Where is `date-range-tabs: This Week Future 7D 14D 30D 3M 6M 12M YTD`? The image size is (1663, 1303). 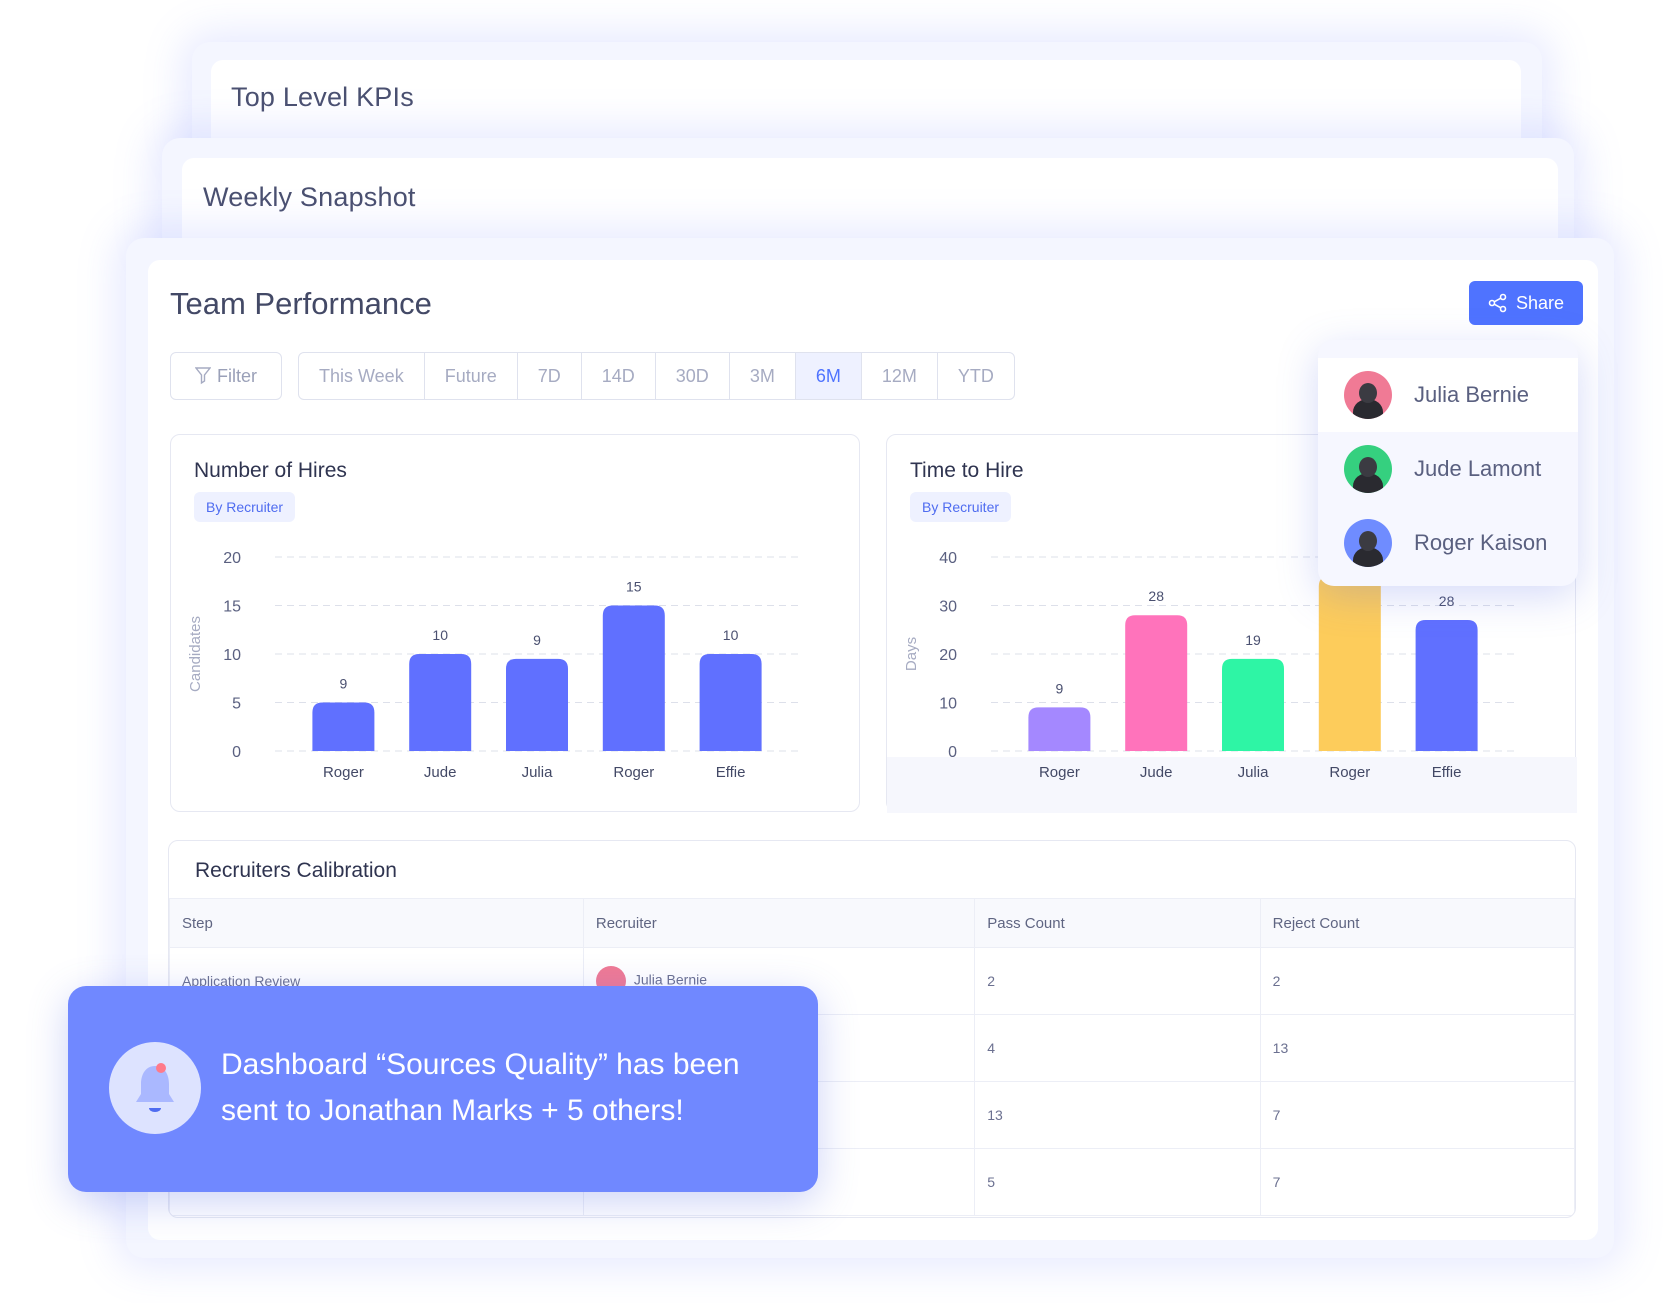
date-range-tabs: This Week Future 7D 14D 30D 3M 6M 12M YTD is located at coordinates (656, 376).